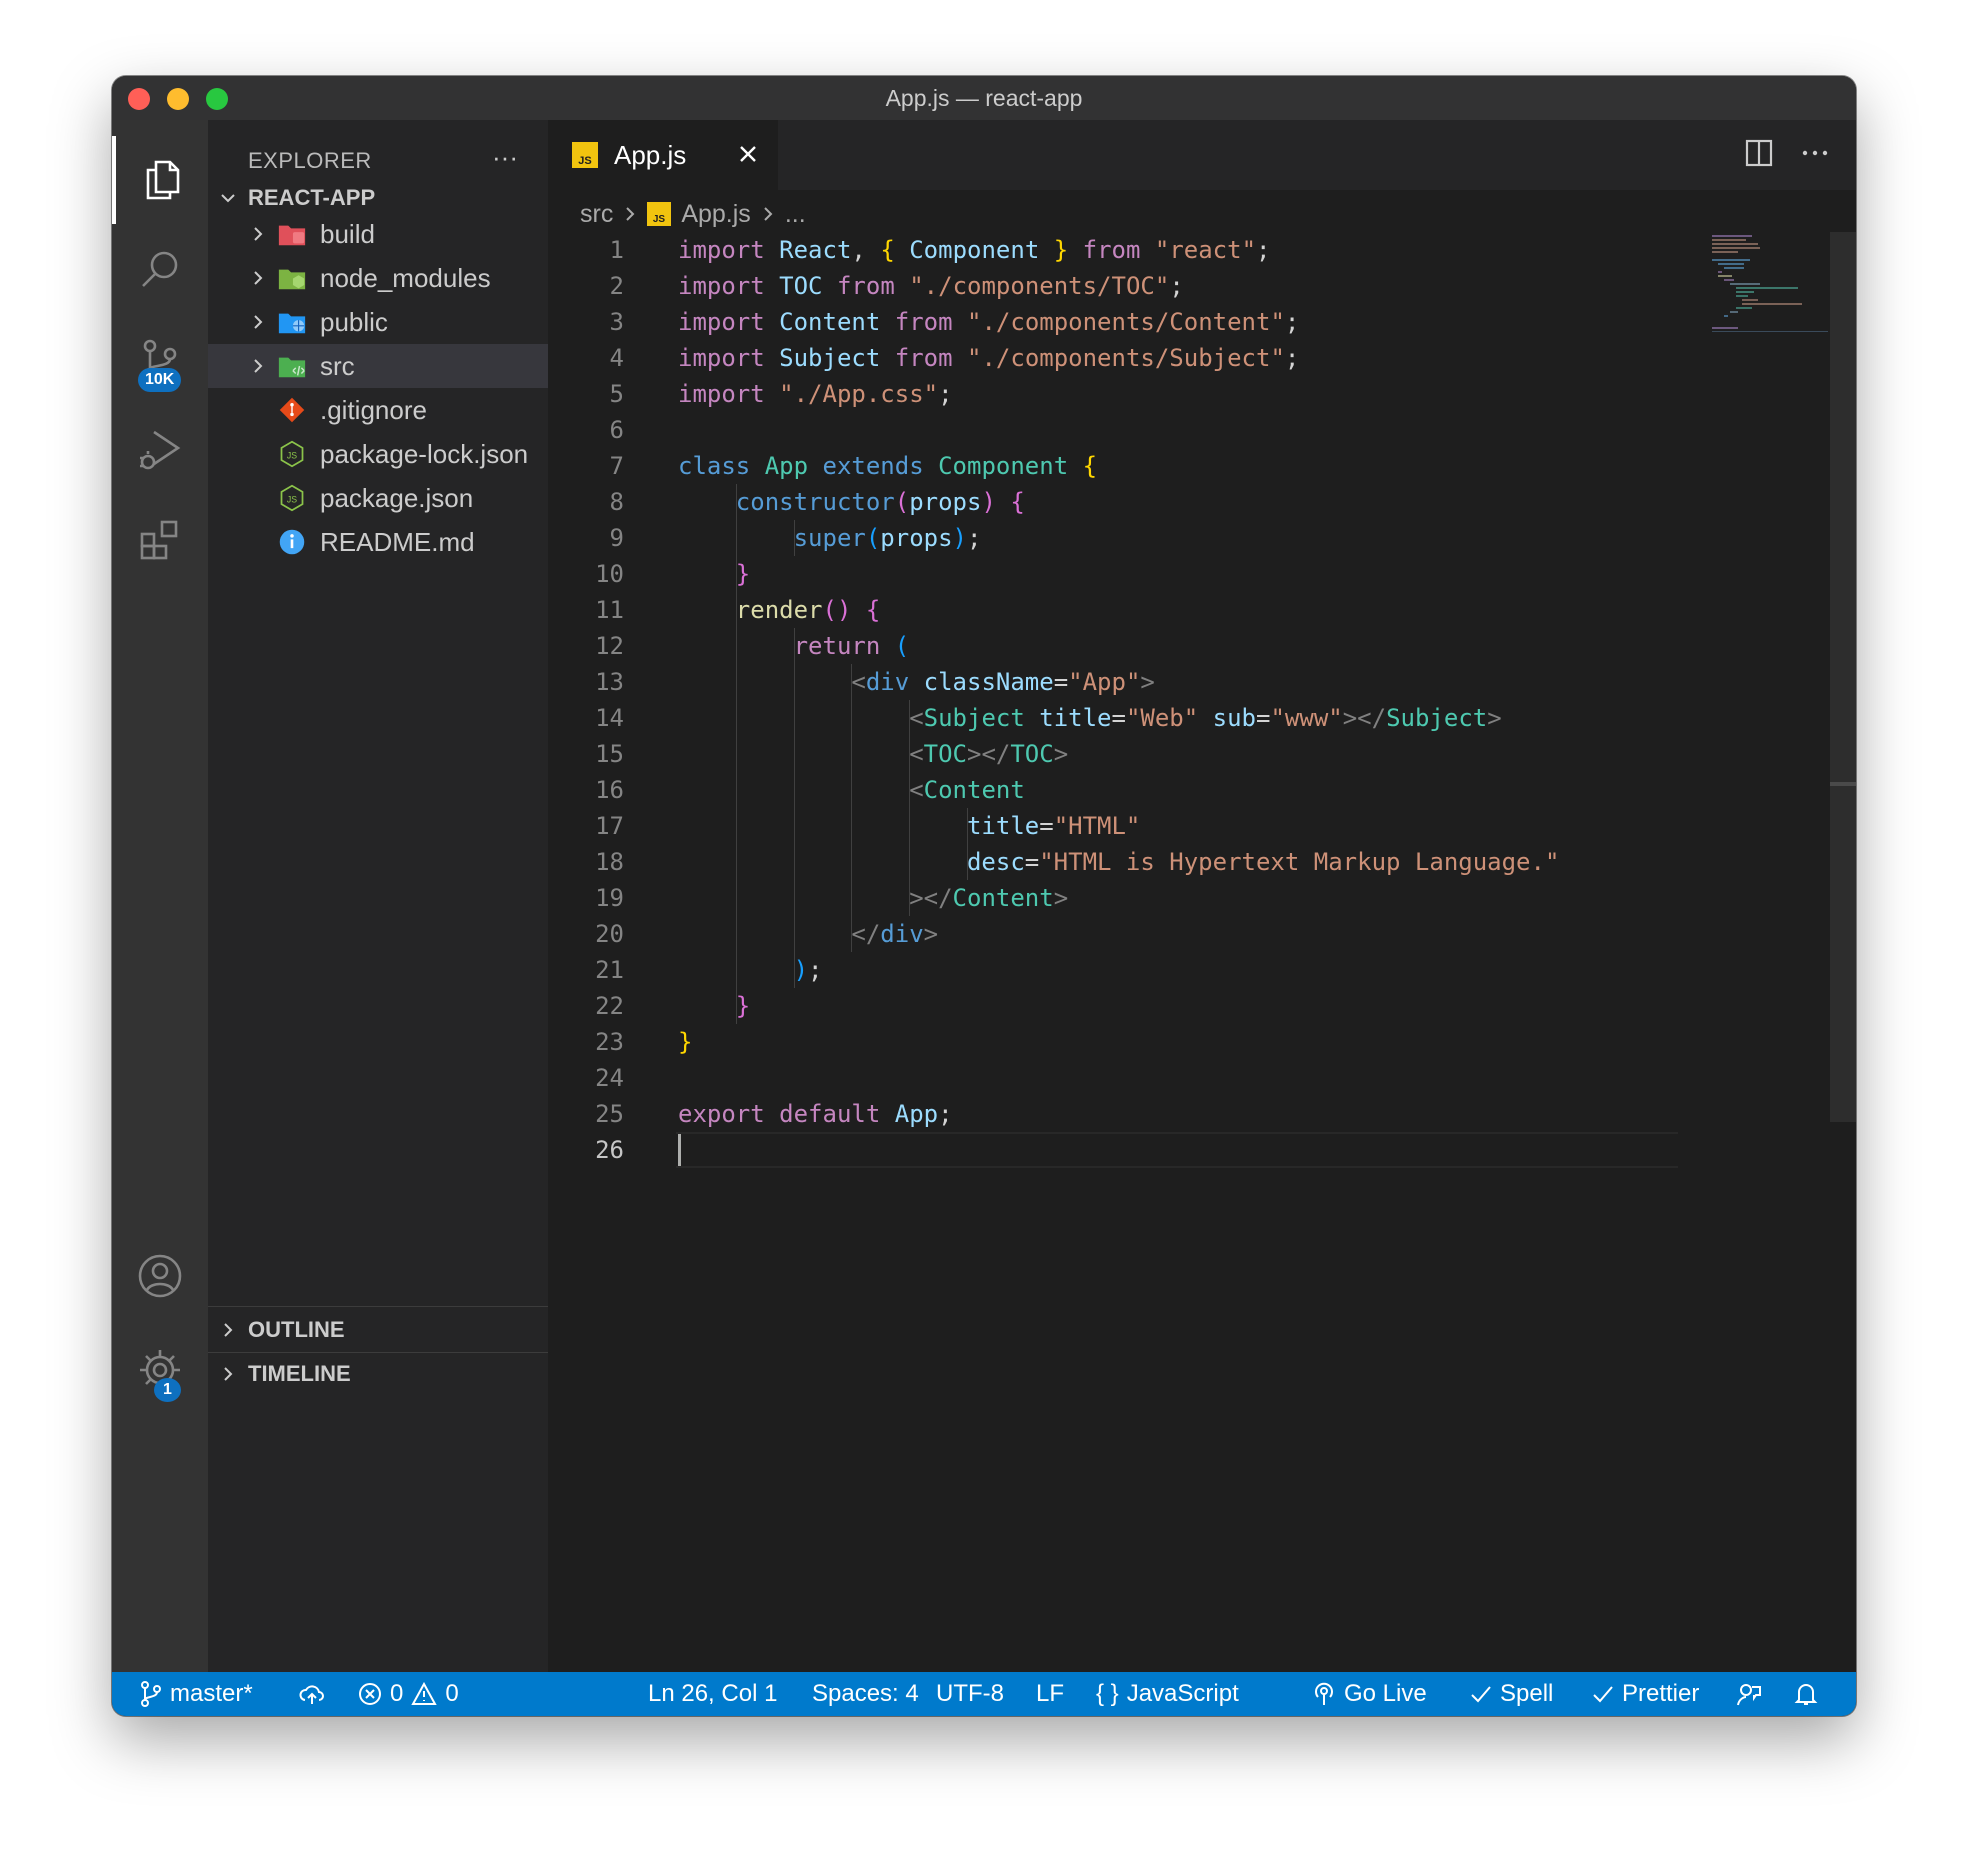  Describe the element at coordinates (715, 214) in the screenshot. I see `breadcrumb-file: App.js` at that location.